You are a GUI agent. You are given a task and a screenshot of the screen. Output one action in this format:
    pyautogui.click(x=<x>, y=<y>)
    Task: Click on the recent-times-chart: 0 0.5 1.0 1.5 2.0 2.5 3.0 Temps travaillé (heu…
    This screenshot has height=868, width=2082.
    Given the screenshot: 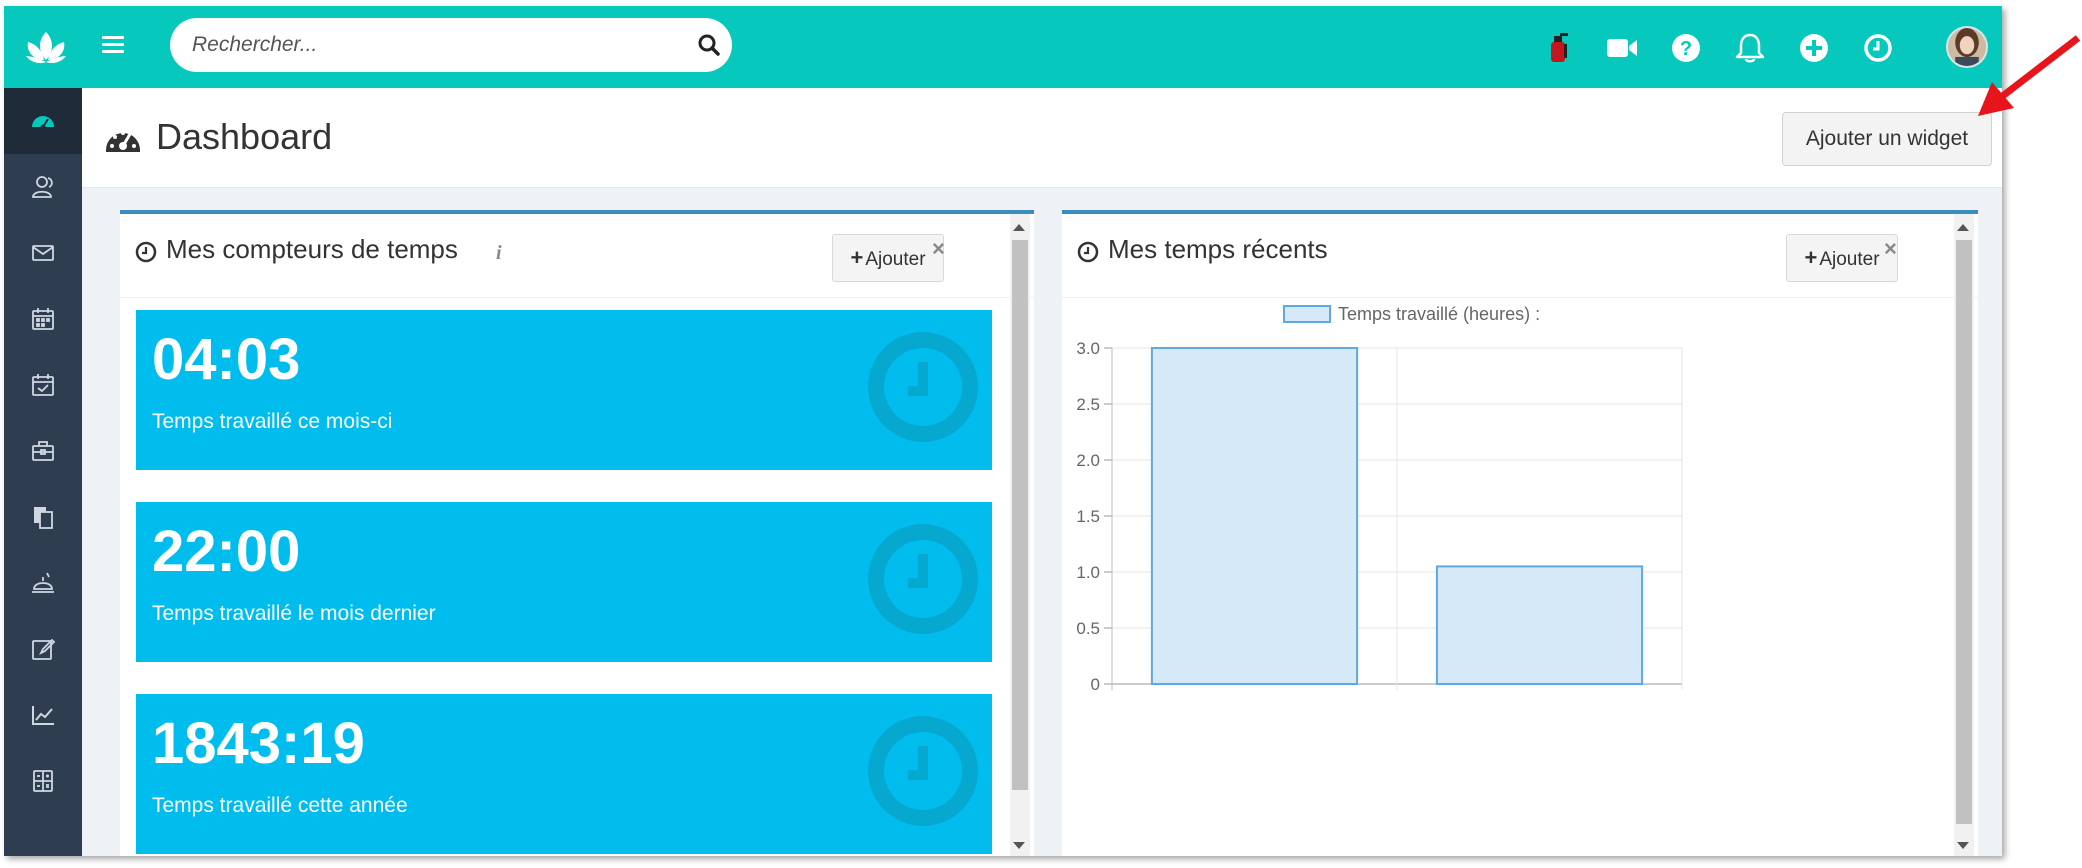 What is the action you would take?
    pyautogui.click(x=1379, y=499)
    